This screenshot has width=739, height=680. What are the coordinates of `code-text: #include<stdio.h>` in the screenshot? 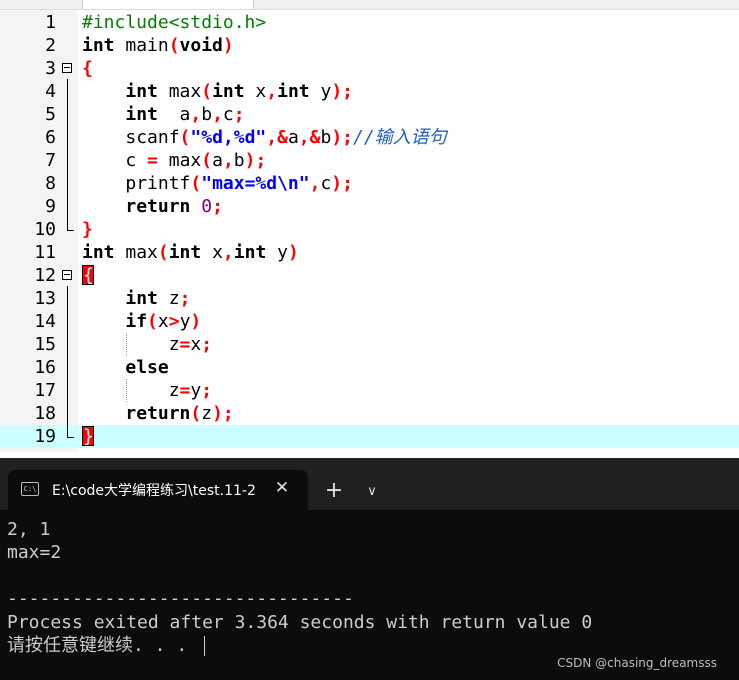 It's located at (174, 22).